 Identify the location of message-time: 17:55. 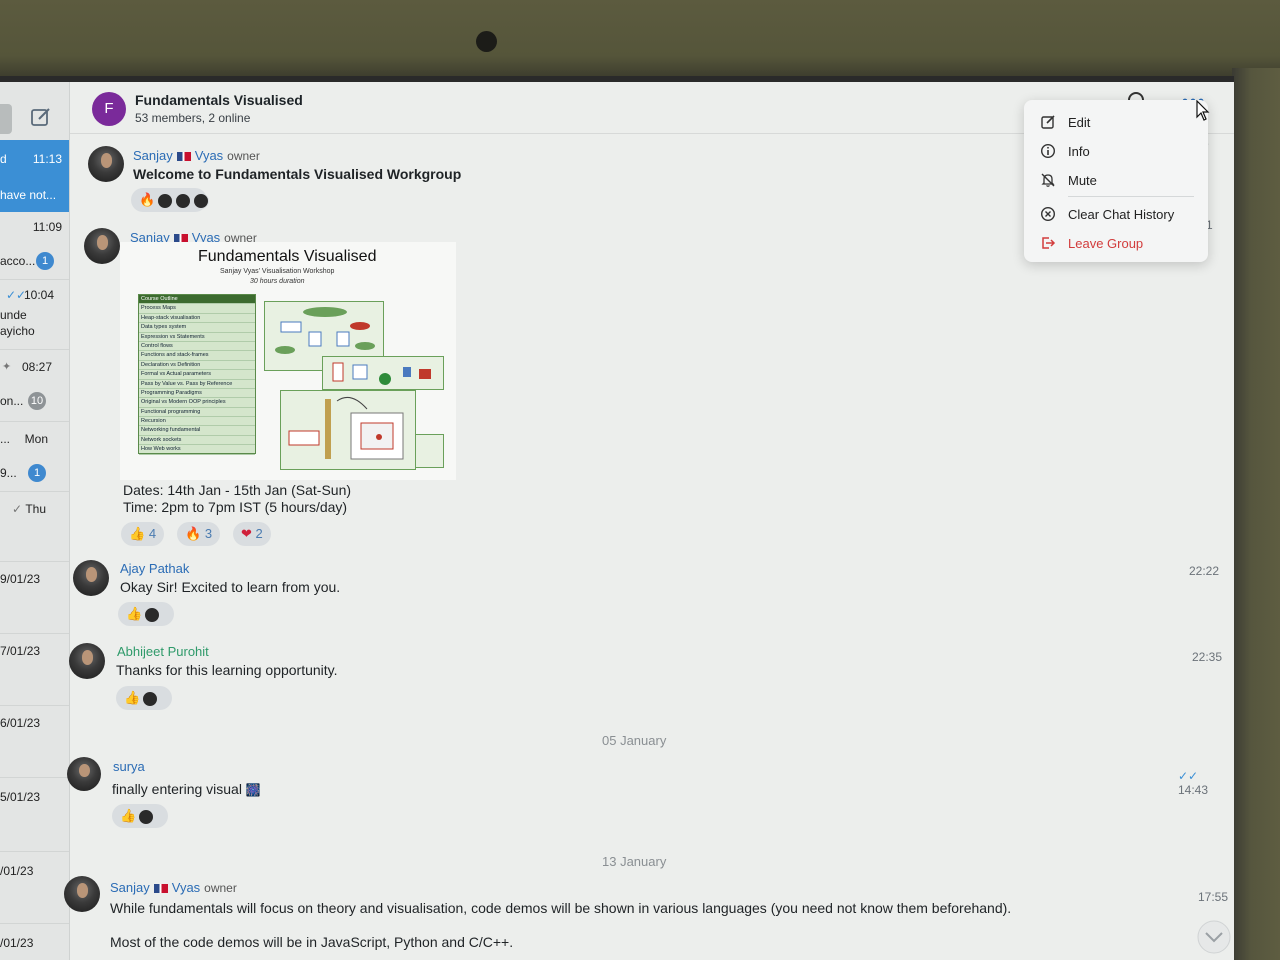
(1213, 897).